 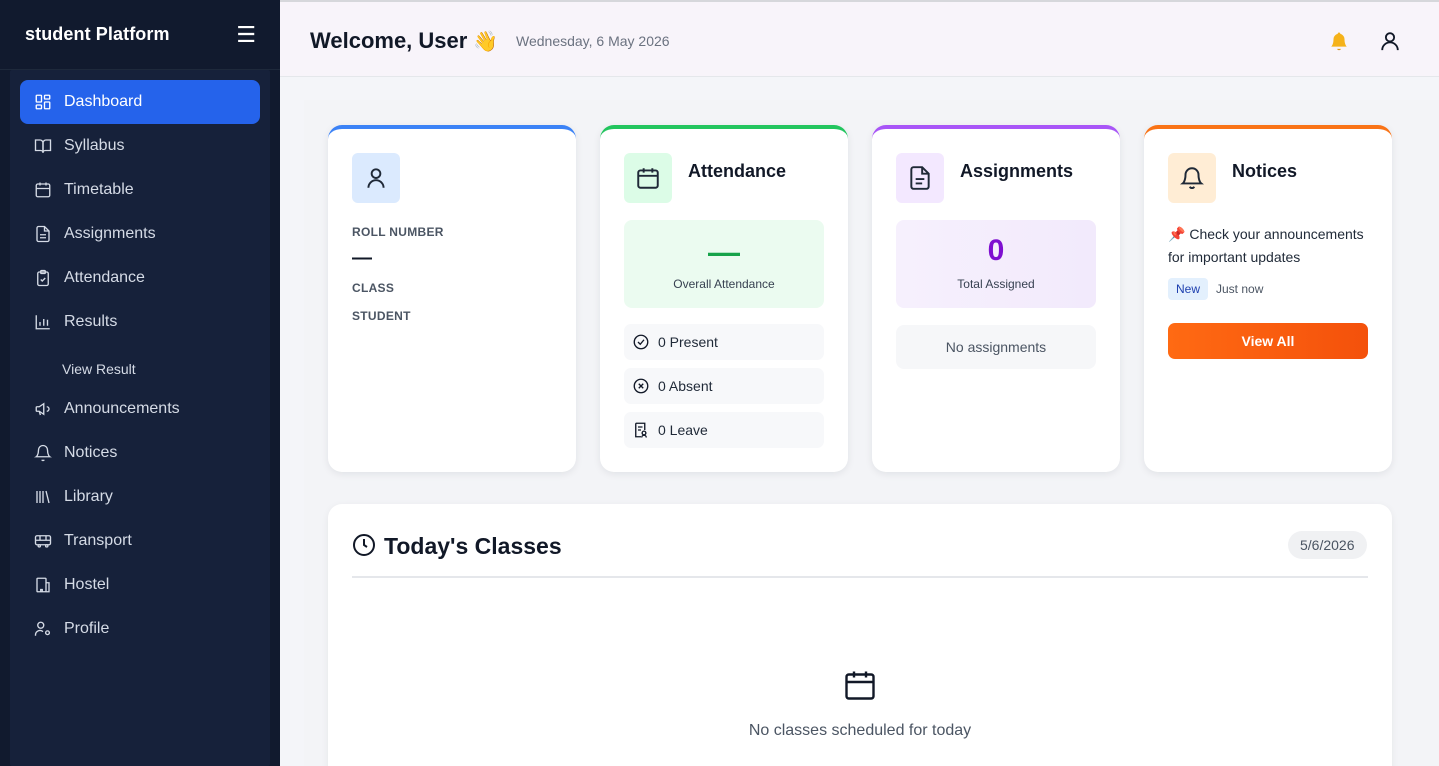 I want to click on leave-row: 0 Leave, so click(x=724, y=430).